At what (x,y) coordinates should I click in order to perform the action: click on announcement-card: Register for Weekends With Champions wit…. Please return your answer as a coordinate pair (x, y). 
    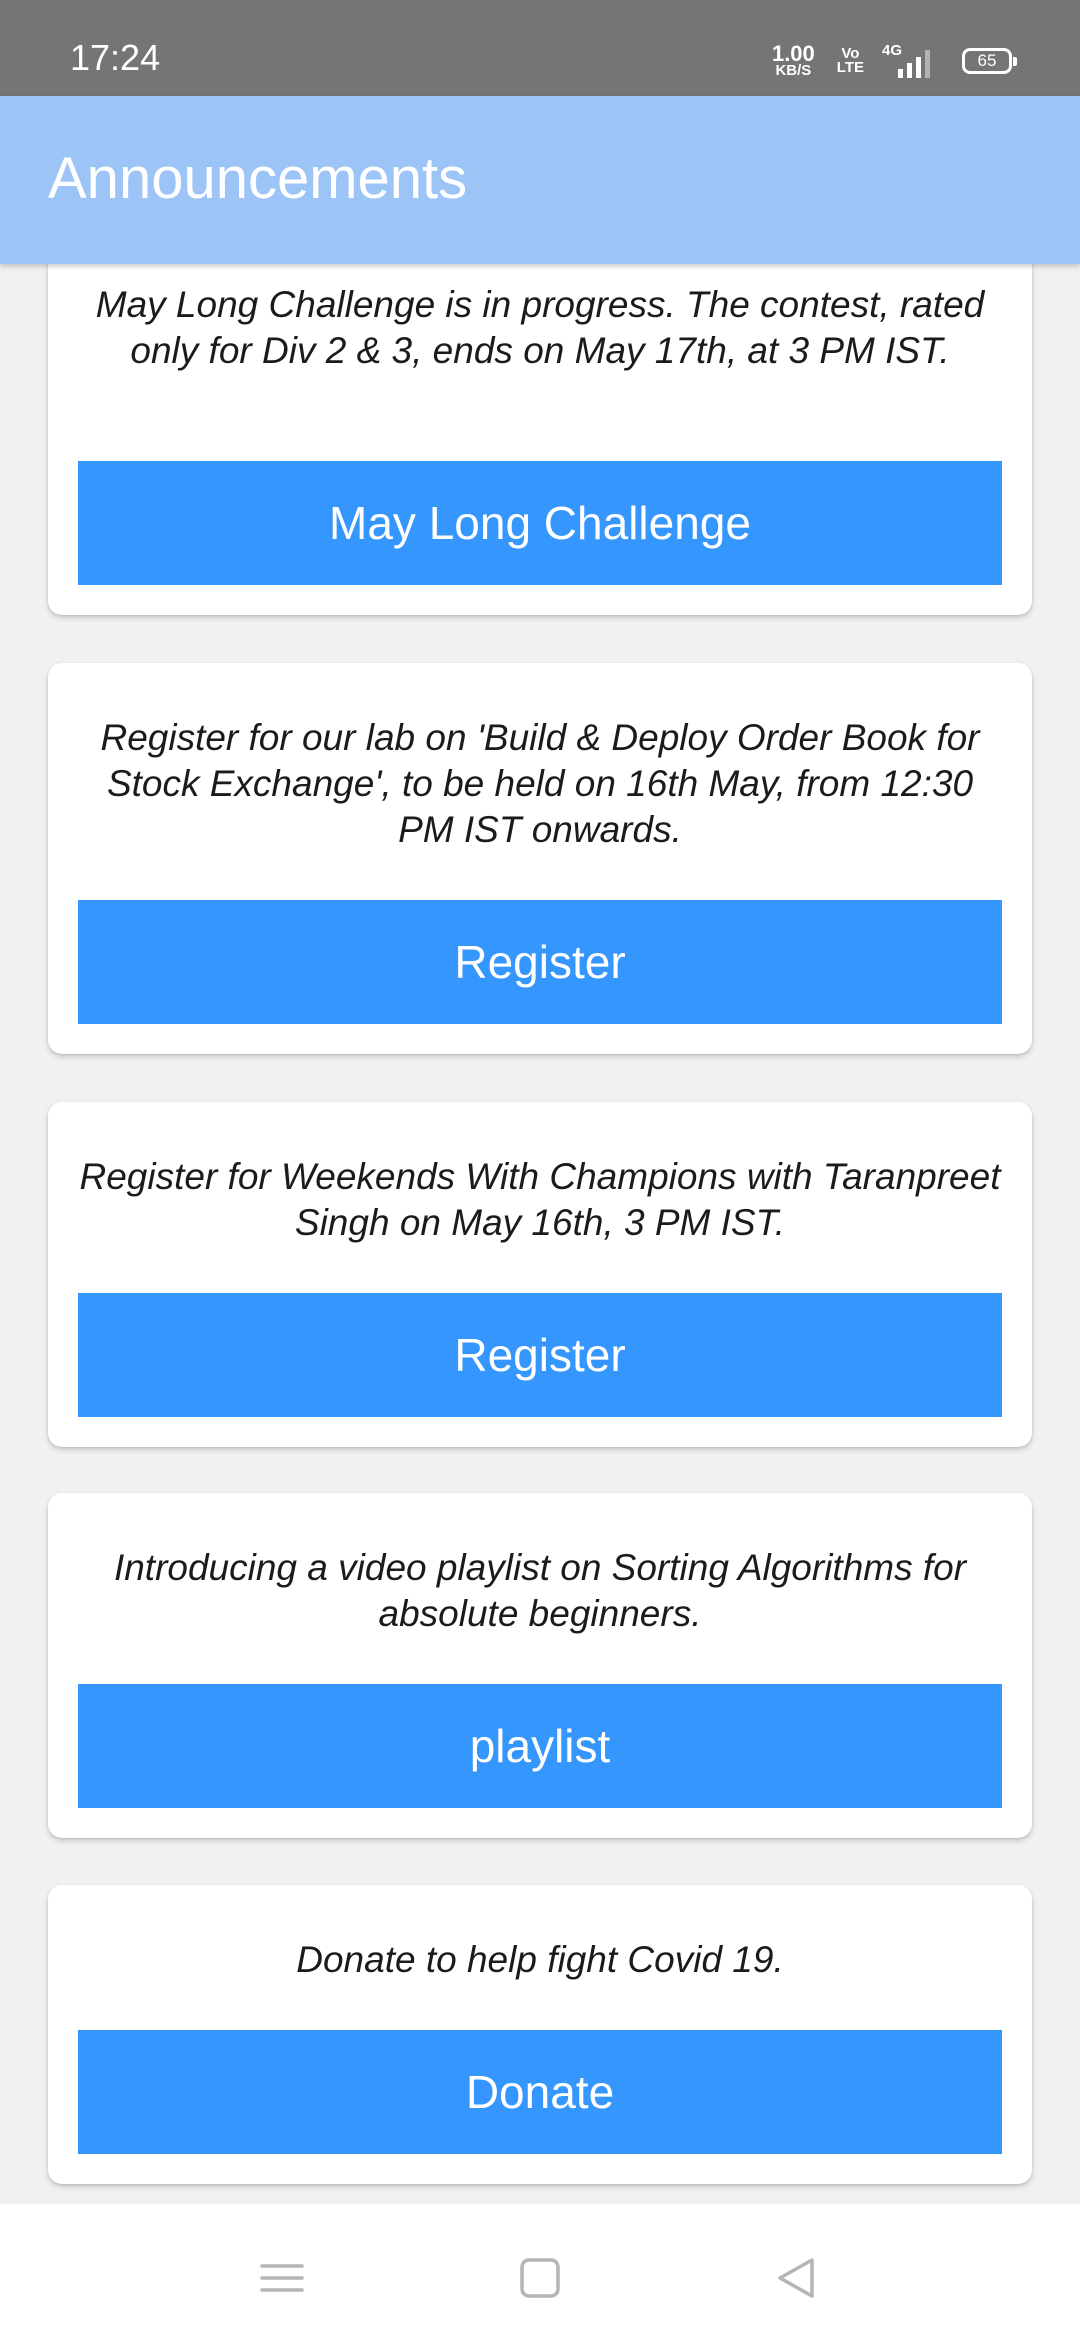
    Looking at the image, I should click on (540, 1274).